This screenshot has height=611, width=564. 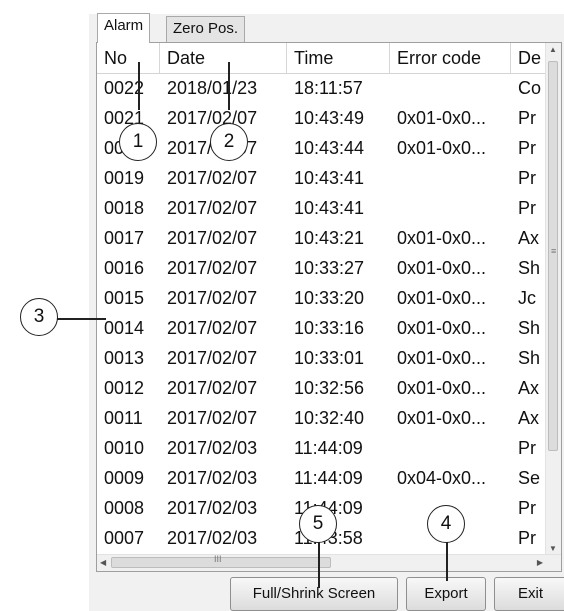 What do you see at coordinates (124, 28) in the screenshot?
I see `tab-alarm: Alarm` at bounding box center [124, 28].